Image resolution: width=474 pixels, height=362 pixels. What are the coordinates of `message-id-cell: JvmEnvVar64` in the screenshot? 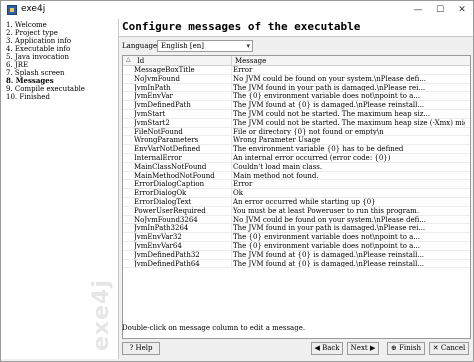 It's located at (158, 245).